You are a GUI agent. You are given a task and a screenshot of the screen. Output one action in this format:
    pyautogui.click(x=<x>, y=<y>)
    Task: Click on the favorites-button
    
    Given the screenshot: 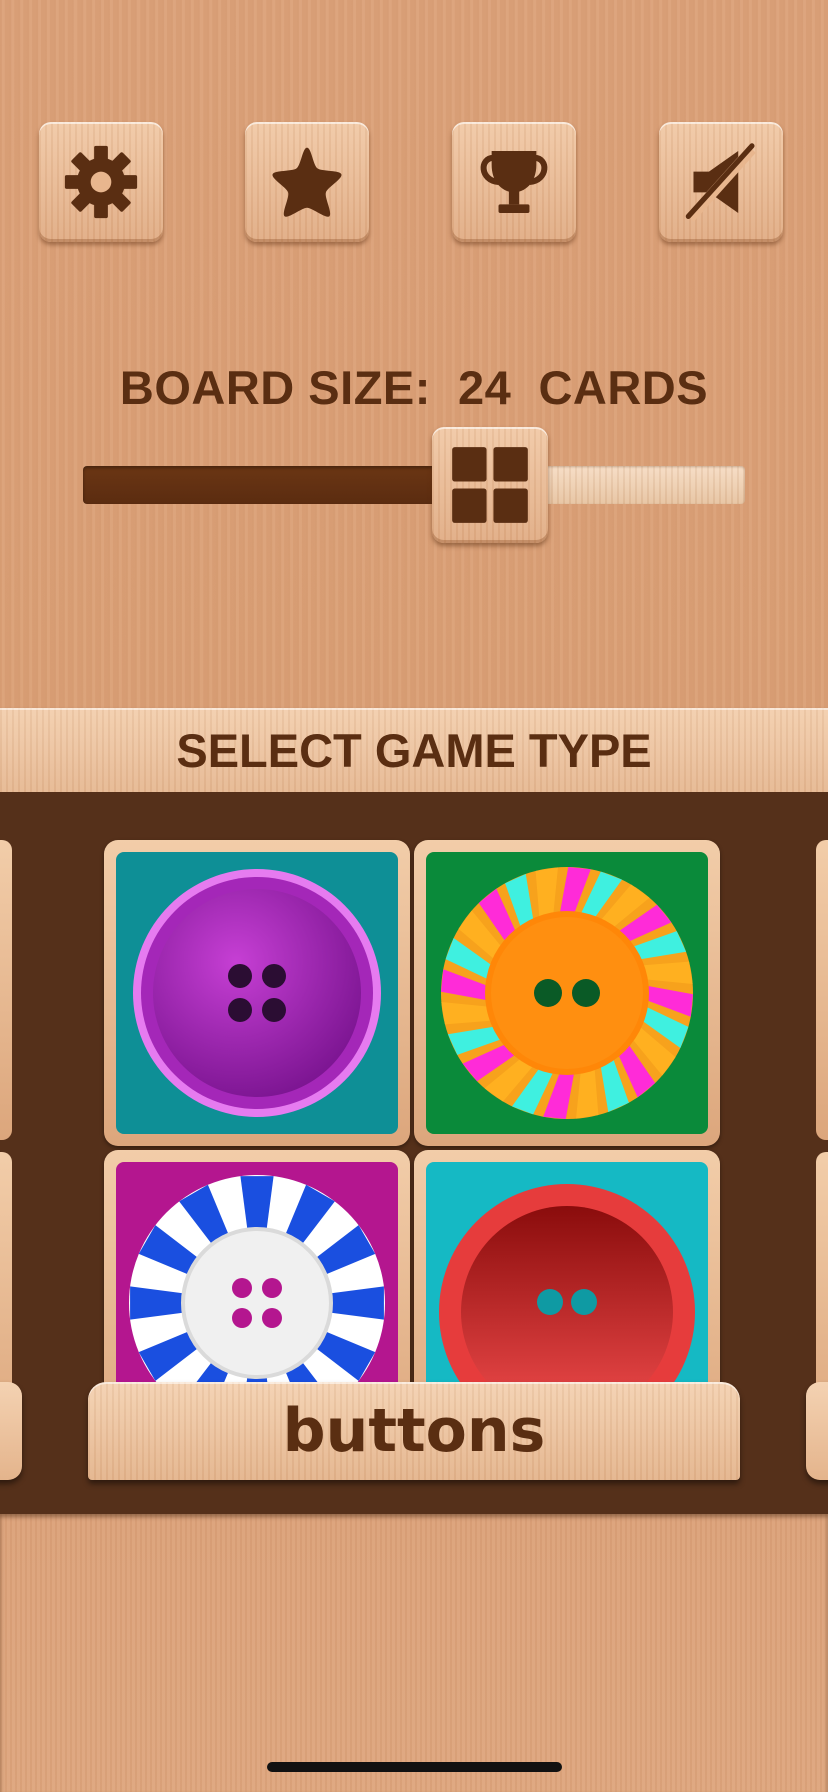 What is the action you would take?
    pyautogui.click(x=307, y=182)
    